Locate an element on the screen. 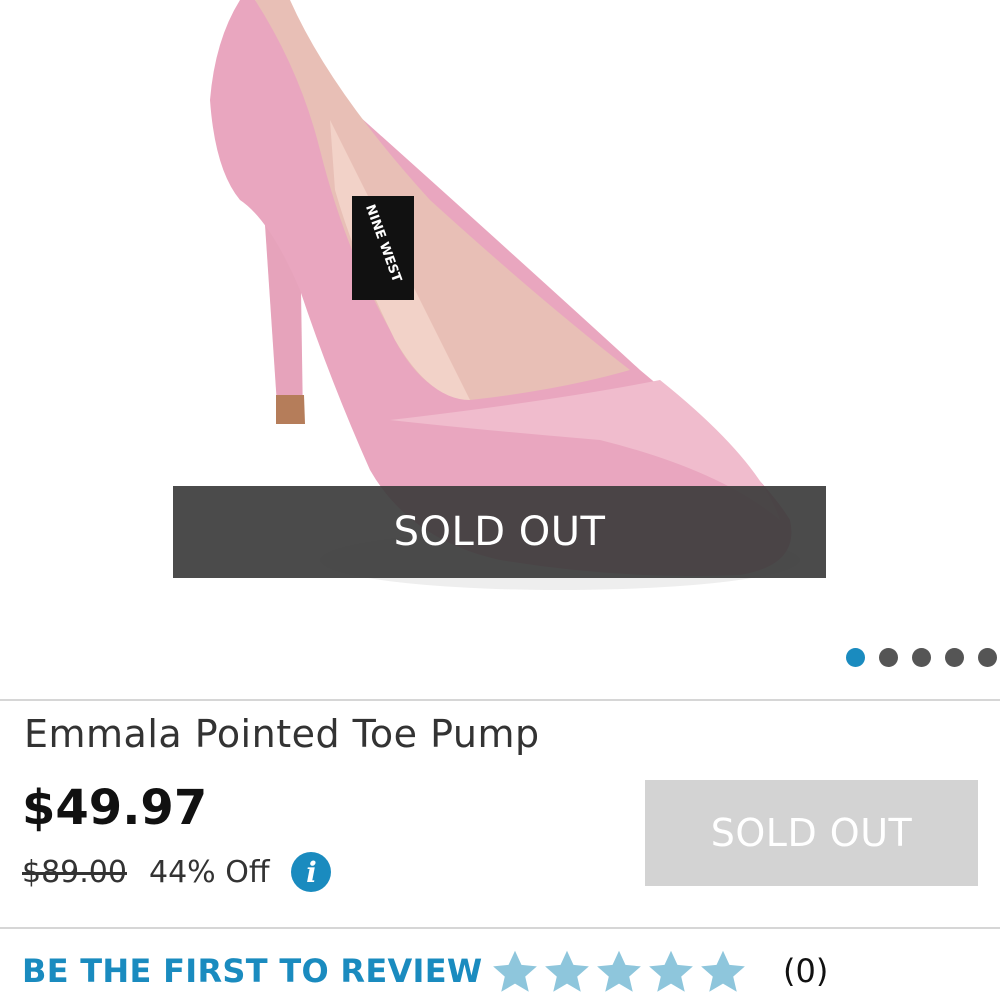 This screenshot has height=1000, width=1000. first-review-link: BE THE FIRST TO REVIEW is located at coordinates (252, 971).